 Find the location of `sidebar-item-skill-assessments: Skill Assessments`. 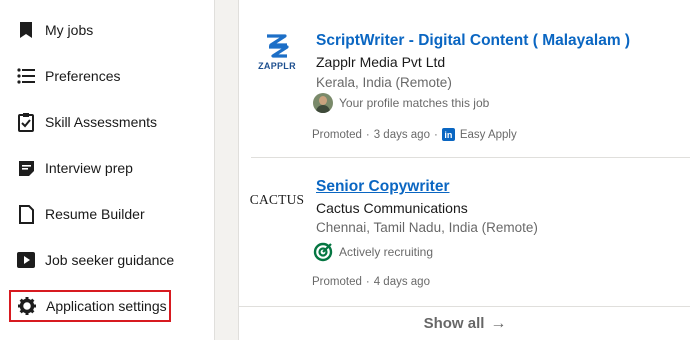

sidebar-item-skill-assessments: Skill Assessments is located at coordinates (109, 122).